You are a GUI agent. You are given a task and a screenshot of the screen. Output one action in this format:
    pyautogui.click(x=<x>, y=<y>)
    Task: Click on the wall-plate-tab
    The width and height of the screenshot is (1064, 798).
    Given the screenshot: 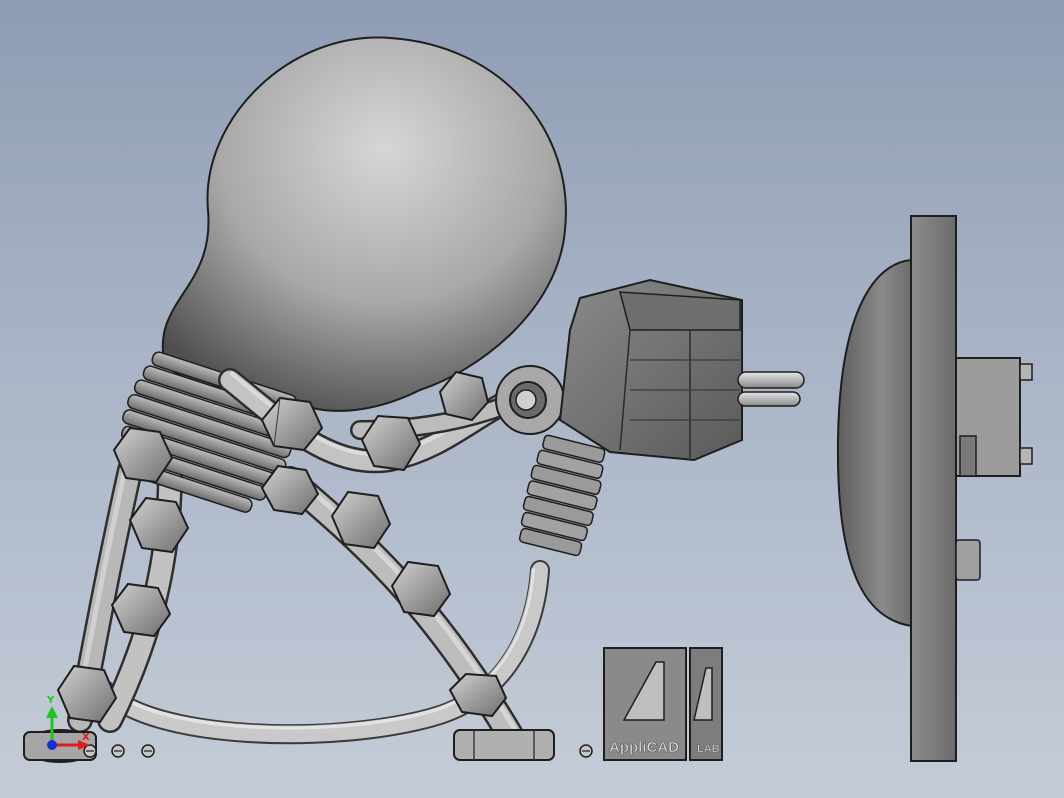 What is the action you would take?
    pyautogui.click(x=968, y=560)
    